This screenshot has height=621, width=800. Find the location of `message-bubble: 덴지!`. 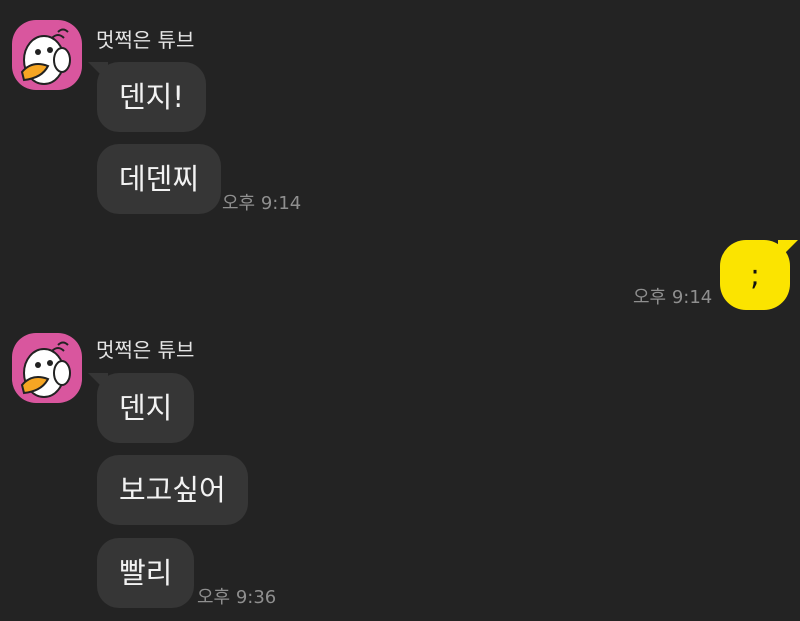

message-bubble: 덴지! is located at coordinates (147, 97).